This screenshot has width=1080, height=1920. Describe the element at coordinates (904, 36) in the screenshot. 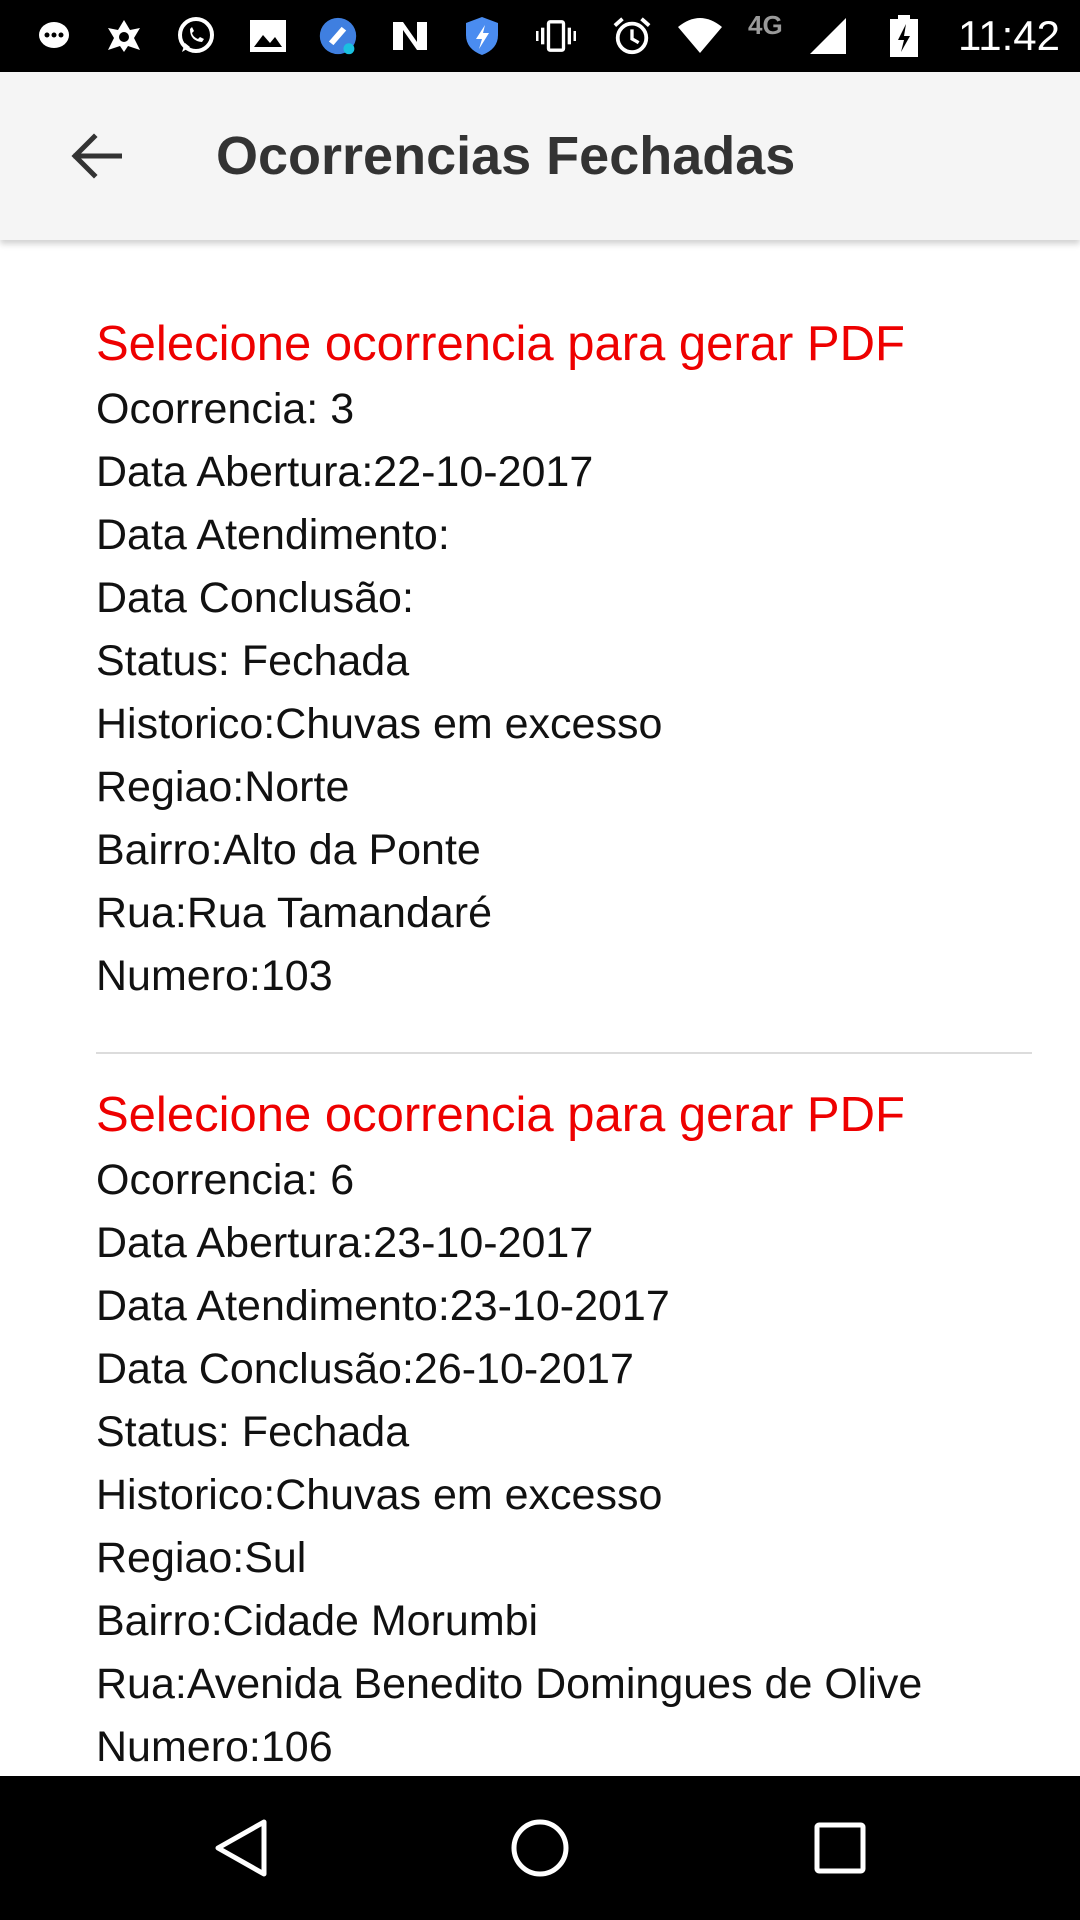

I see `battery-charging-icon` at that location.